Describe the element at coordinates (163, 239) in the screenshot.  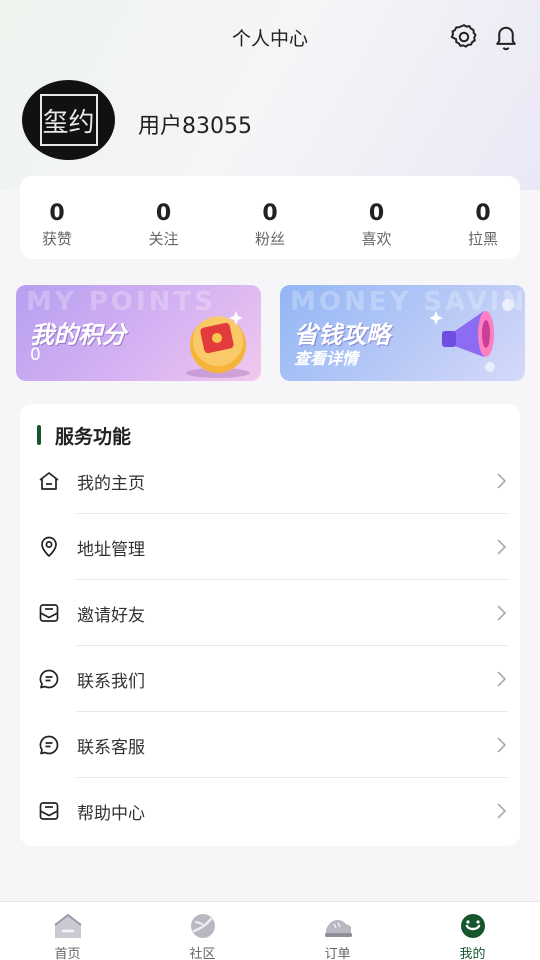
I see `stat-label: 关注` at that location.